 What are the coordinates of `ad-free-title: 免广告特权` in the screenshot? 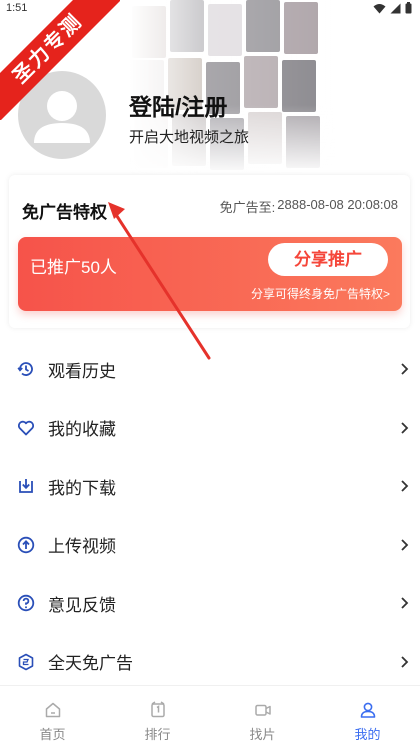 It's located at (64, 212).